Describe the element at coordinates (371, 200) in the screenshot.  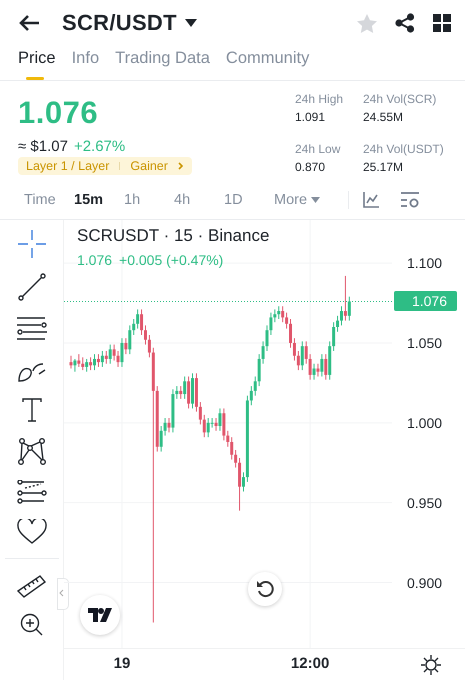
I see `chart-type-icon` at that location.